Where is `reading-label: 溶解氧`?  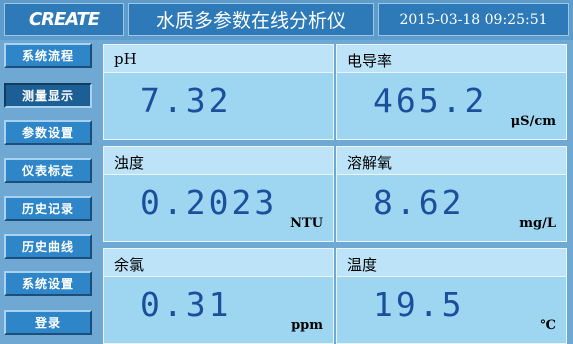 reading-label: 溶解氧 is located at coordinates (370, 163).